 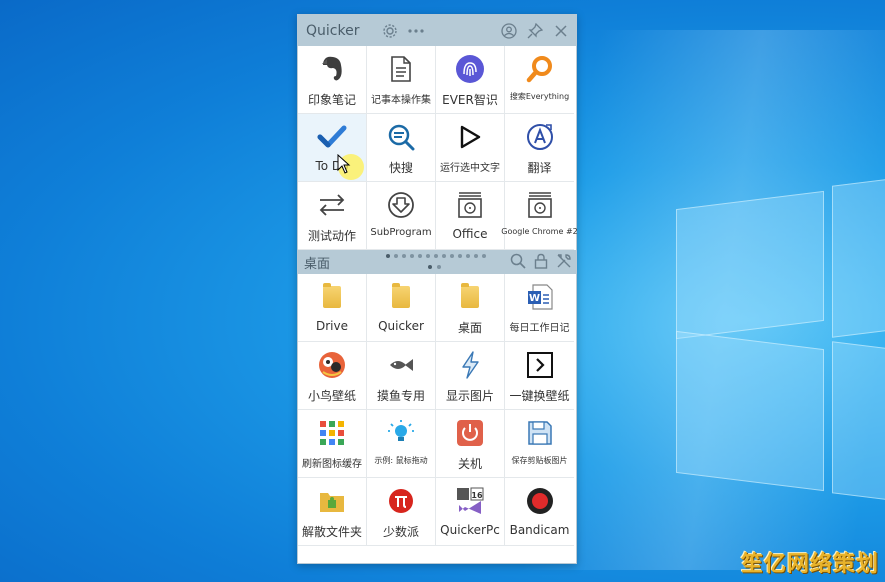 I want to click on action-label: 印象笔记, so click(x=331, y=100).